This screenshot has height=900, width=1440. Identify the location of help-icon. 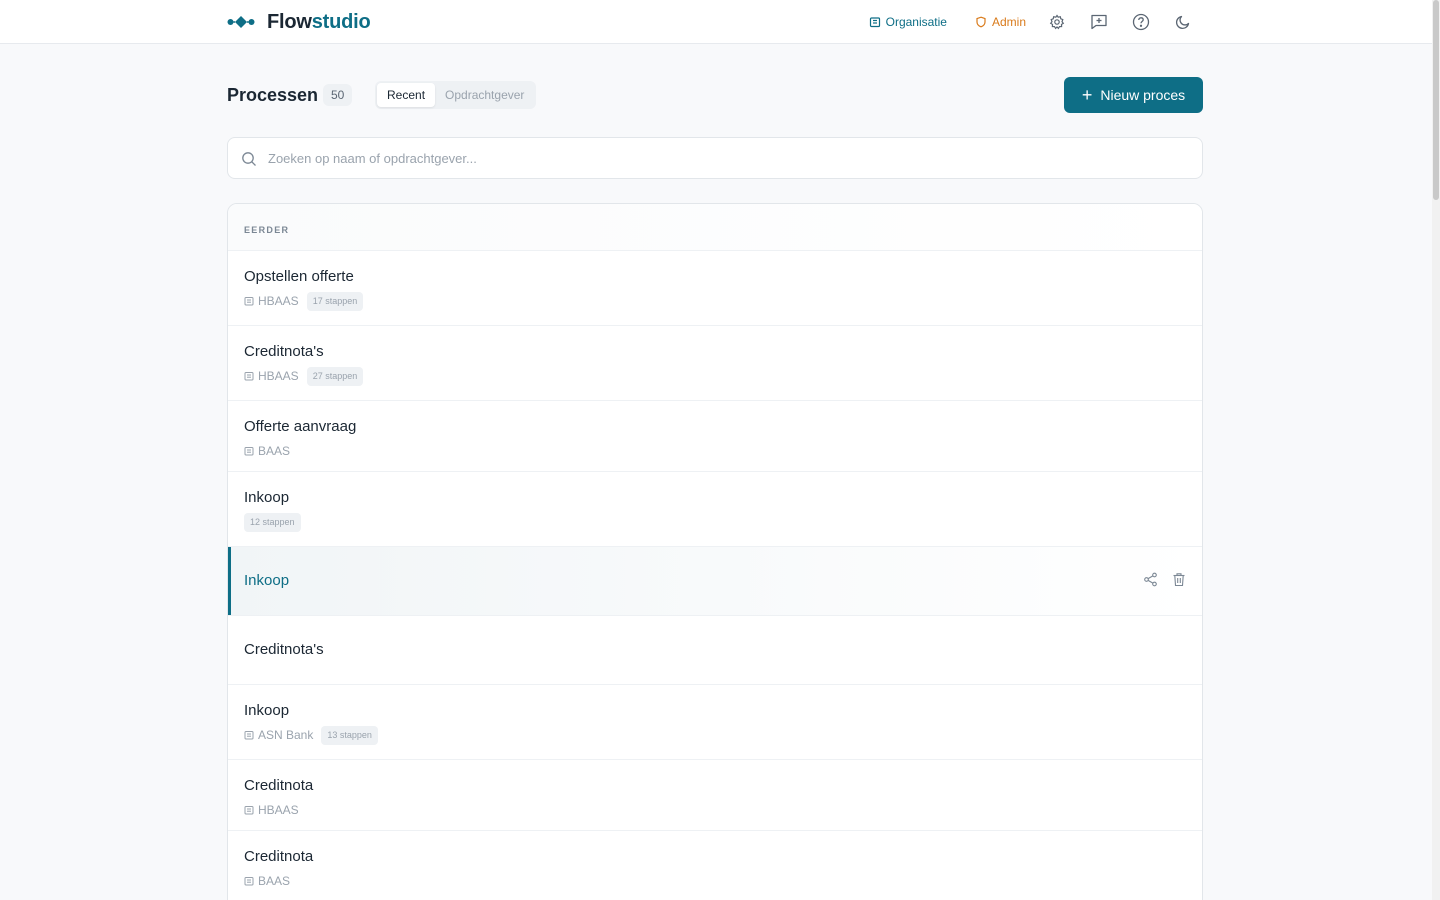
(1141, 22).